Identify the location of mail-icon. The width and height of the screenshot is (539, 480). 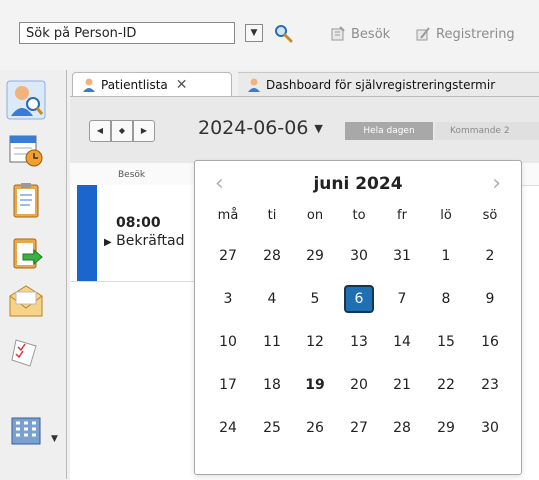
(26, 302).